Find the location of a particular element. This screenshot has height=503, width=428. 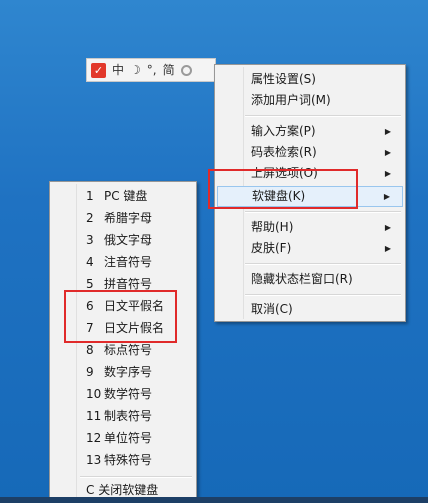

soft-kb-item-number-sequence: 9 数字序号 is located at coordinates (123, 372).